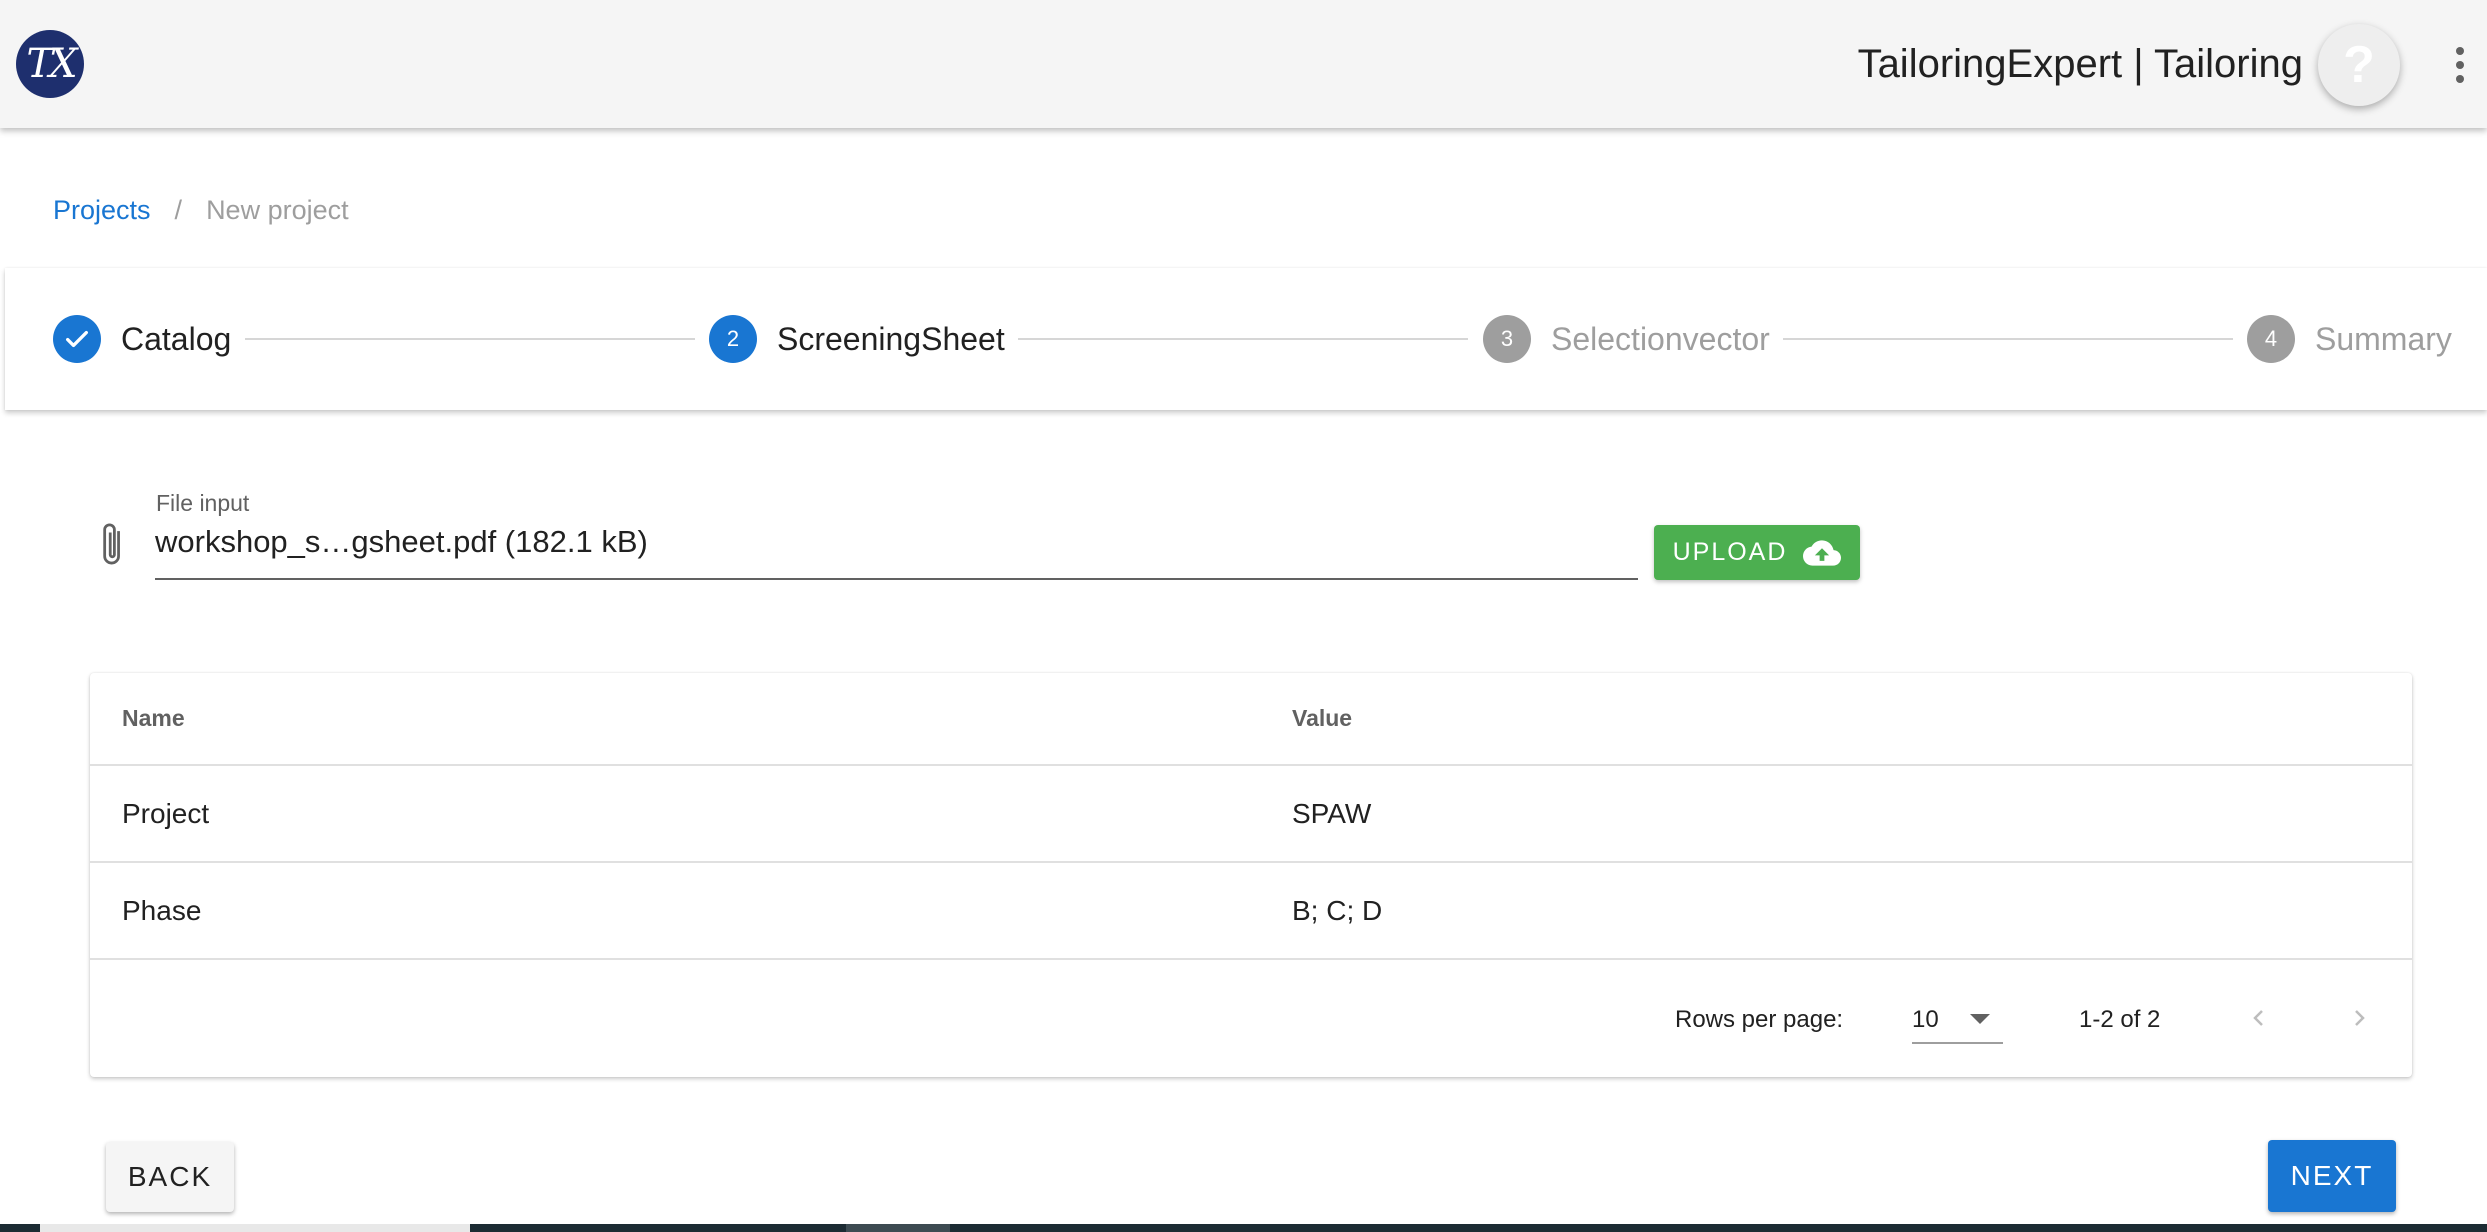 The image size is (2487, 1232). Describe the element at coordinates (2383, 338) in the screenshot. I see `step-label-summary: Summary` at that location.